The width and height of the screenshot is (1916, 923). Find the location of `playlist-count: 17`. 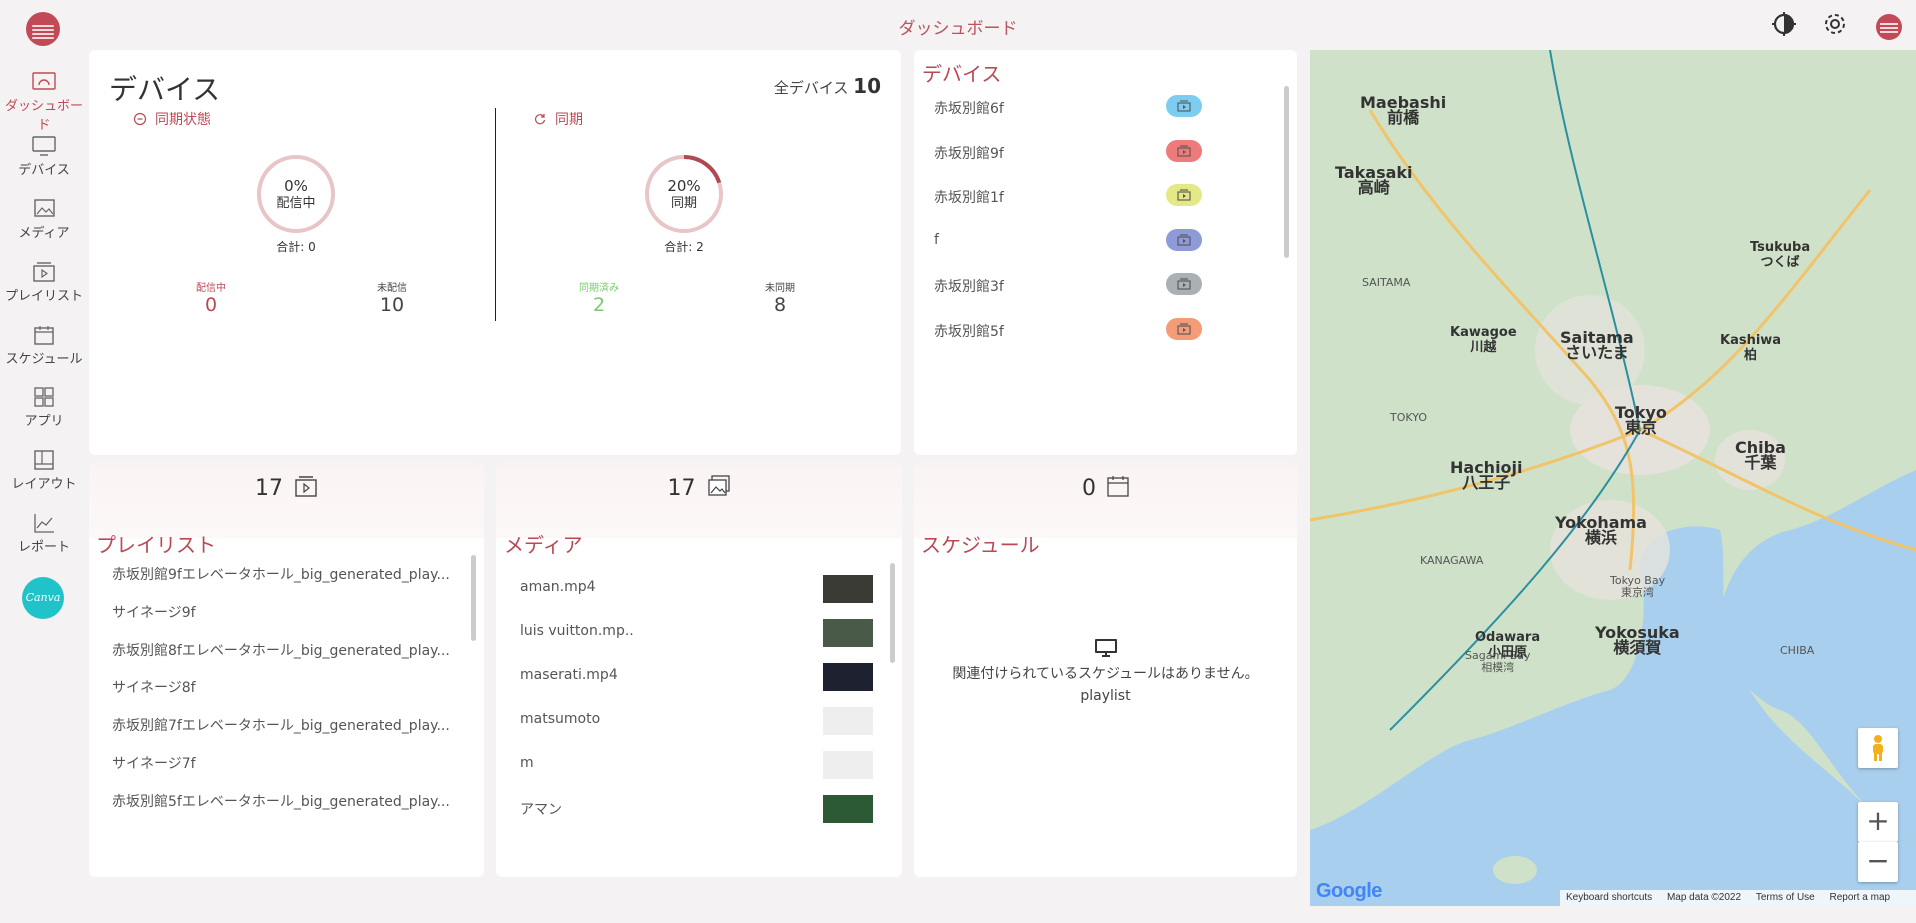

playlist-count: 17 is located at coordinates (286, 488).